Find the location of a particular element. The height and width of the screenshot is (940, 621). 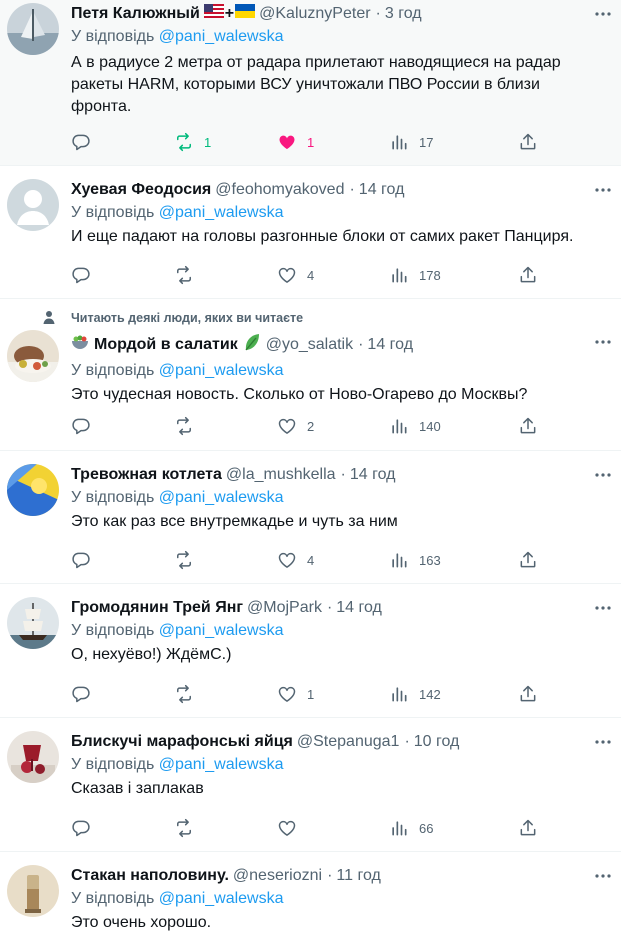

reply-icon is located at coordinates (81, 694).